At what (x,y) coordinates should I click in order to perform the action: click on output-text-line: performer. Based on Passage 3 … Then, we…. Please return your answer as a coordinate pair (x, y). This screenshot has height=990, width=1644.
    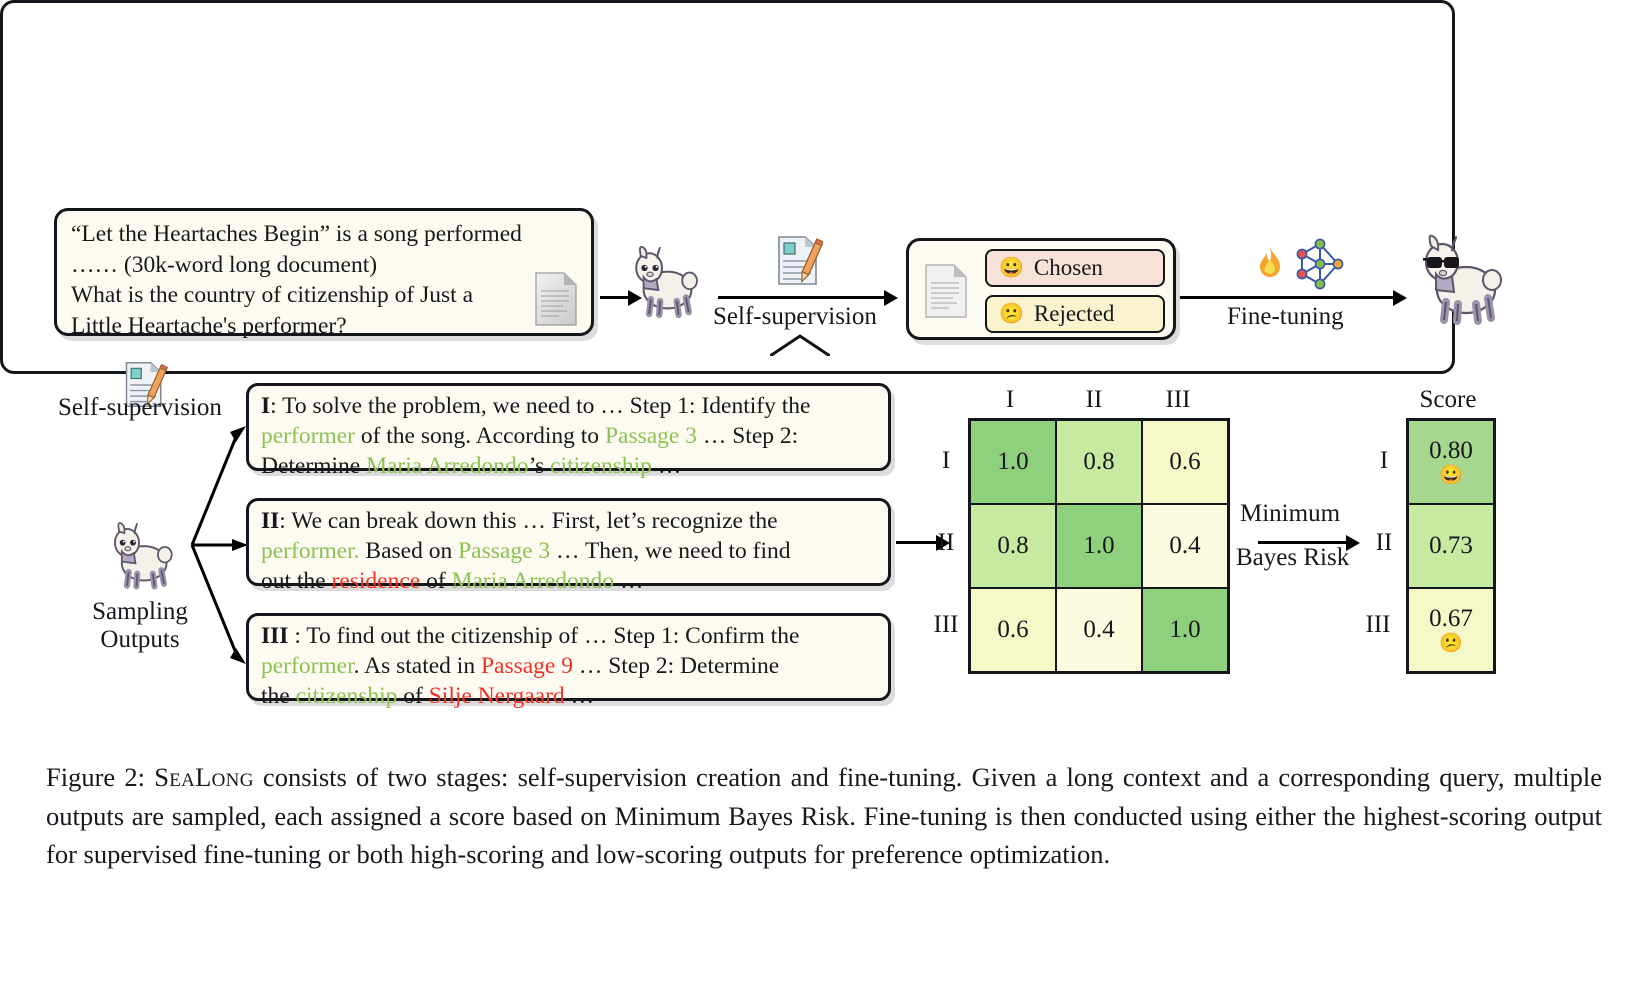
    Looking at the image, I should click on (568, 551).